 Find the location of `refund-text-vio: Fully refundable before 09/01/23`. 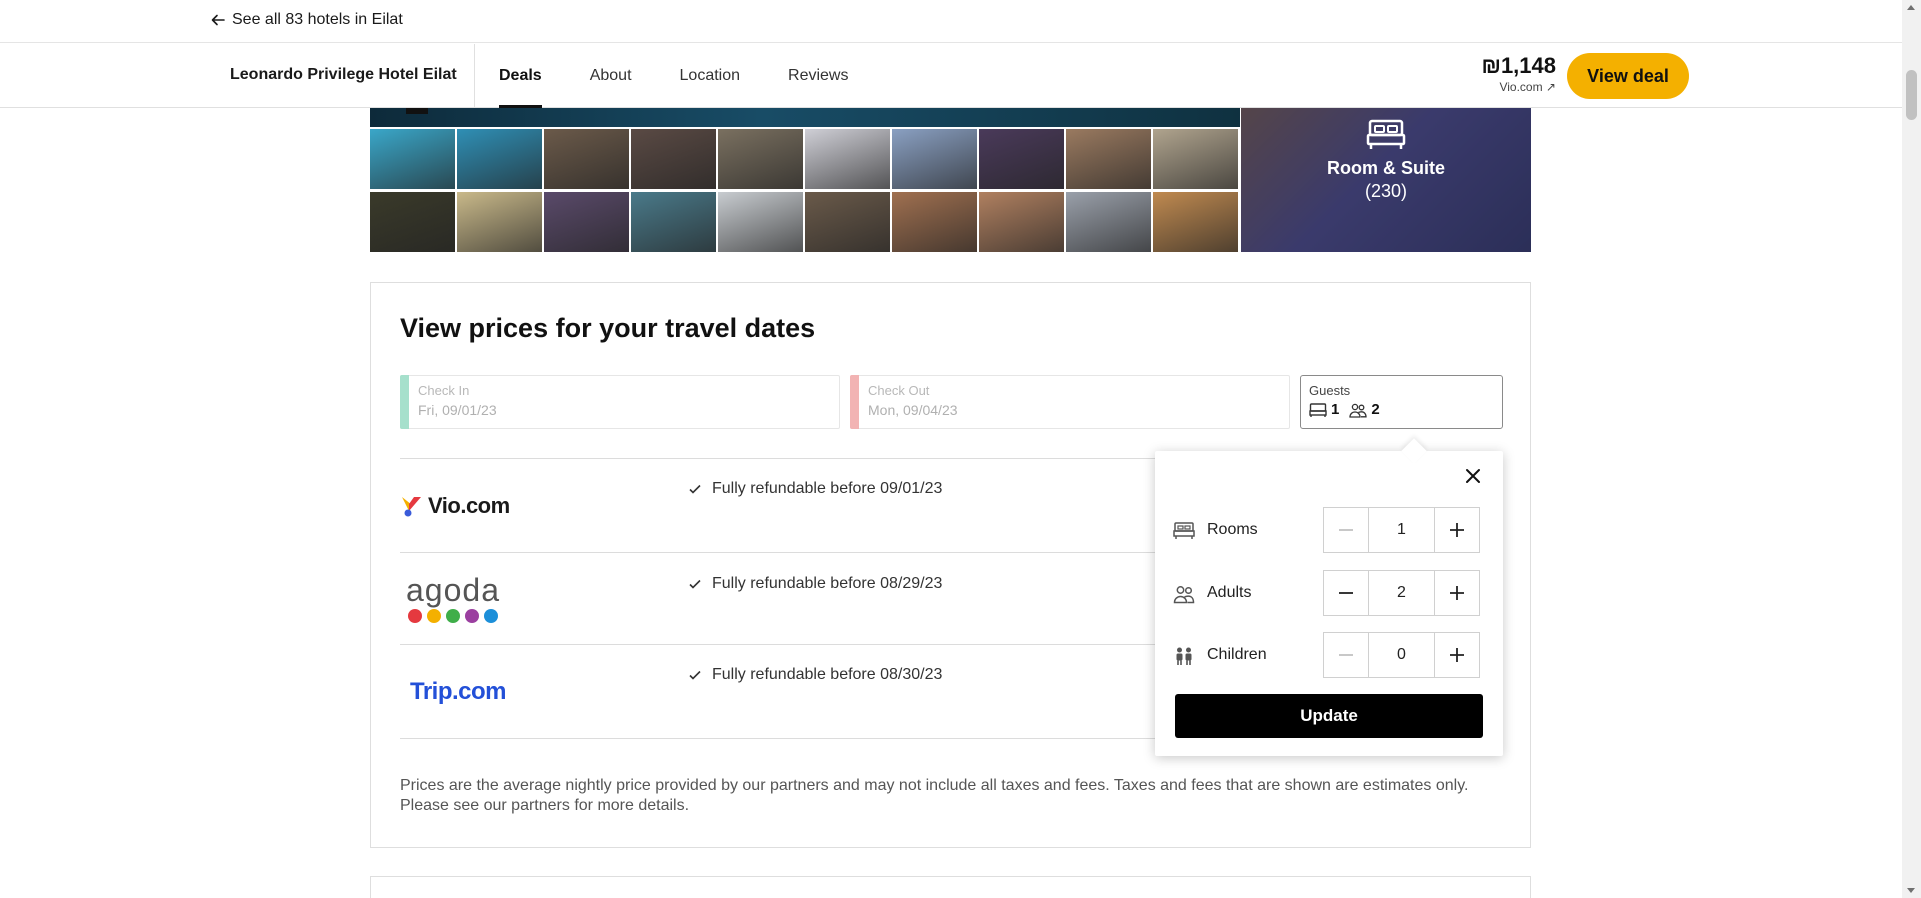

refund-text-vio: Fully refundable before 09/01/23 is located at coordinates (827, 488).